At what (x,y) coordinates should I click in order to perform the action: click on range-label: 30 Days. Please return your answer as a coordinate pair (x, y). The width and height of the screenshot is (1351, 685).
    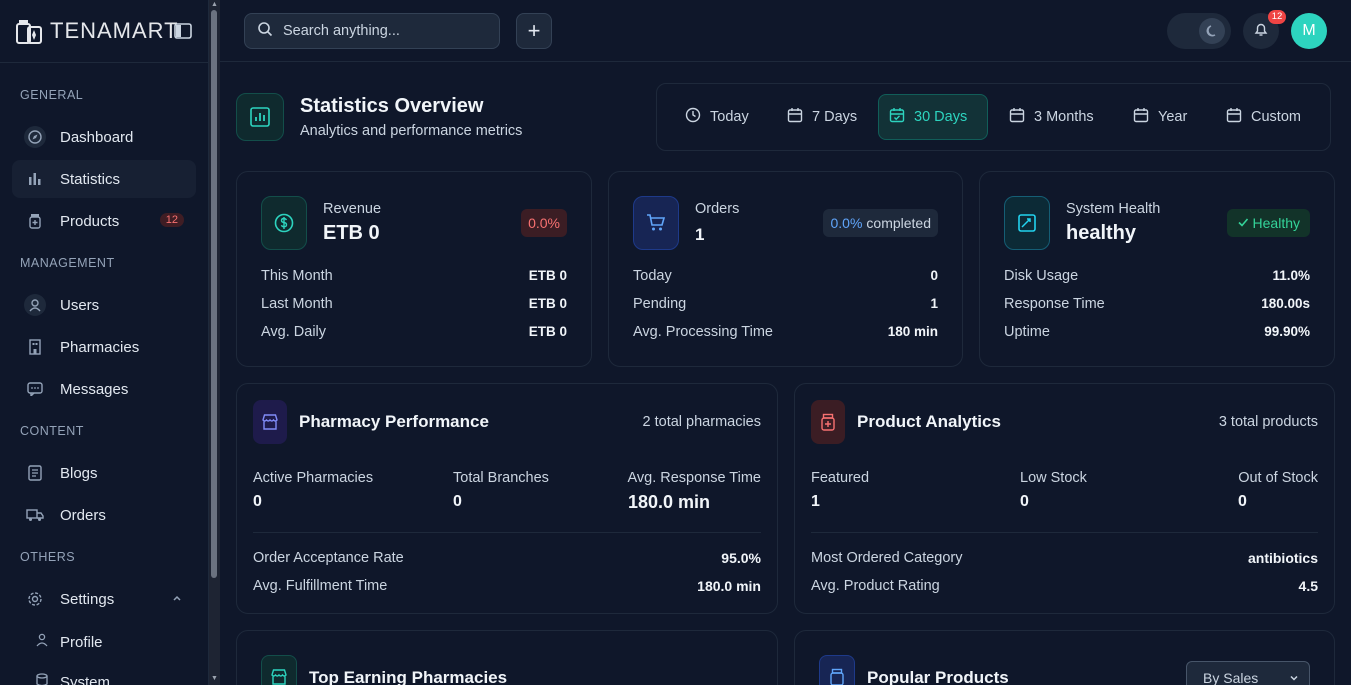
    Looking at the image, I should click on (941, 117).